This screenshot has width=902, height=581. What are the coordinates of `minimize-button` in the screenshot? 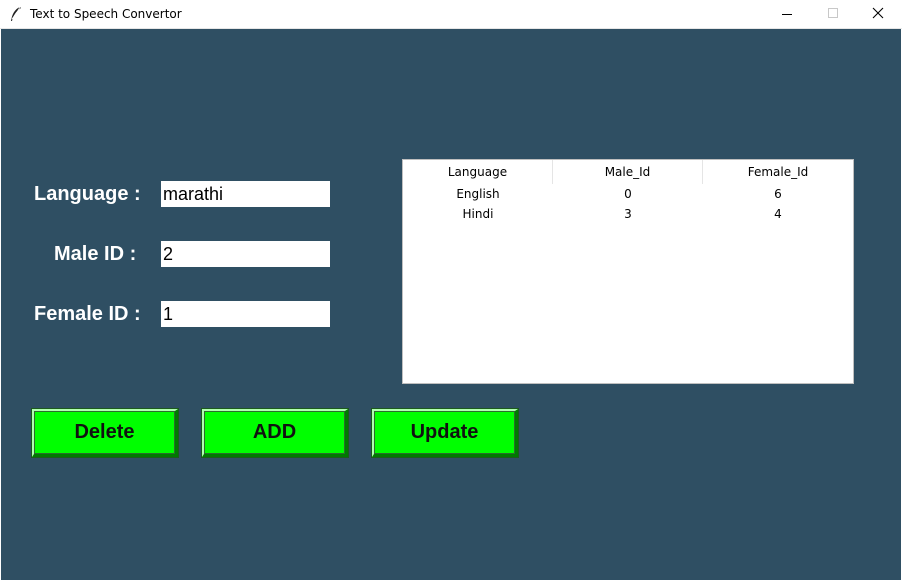 It's located at (787, 14).